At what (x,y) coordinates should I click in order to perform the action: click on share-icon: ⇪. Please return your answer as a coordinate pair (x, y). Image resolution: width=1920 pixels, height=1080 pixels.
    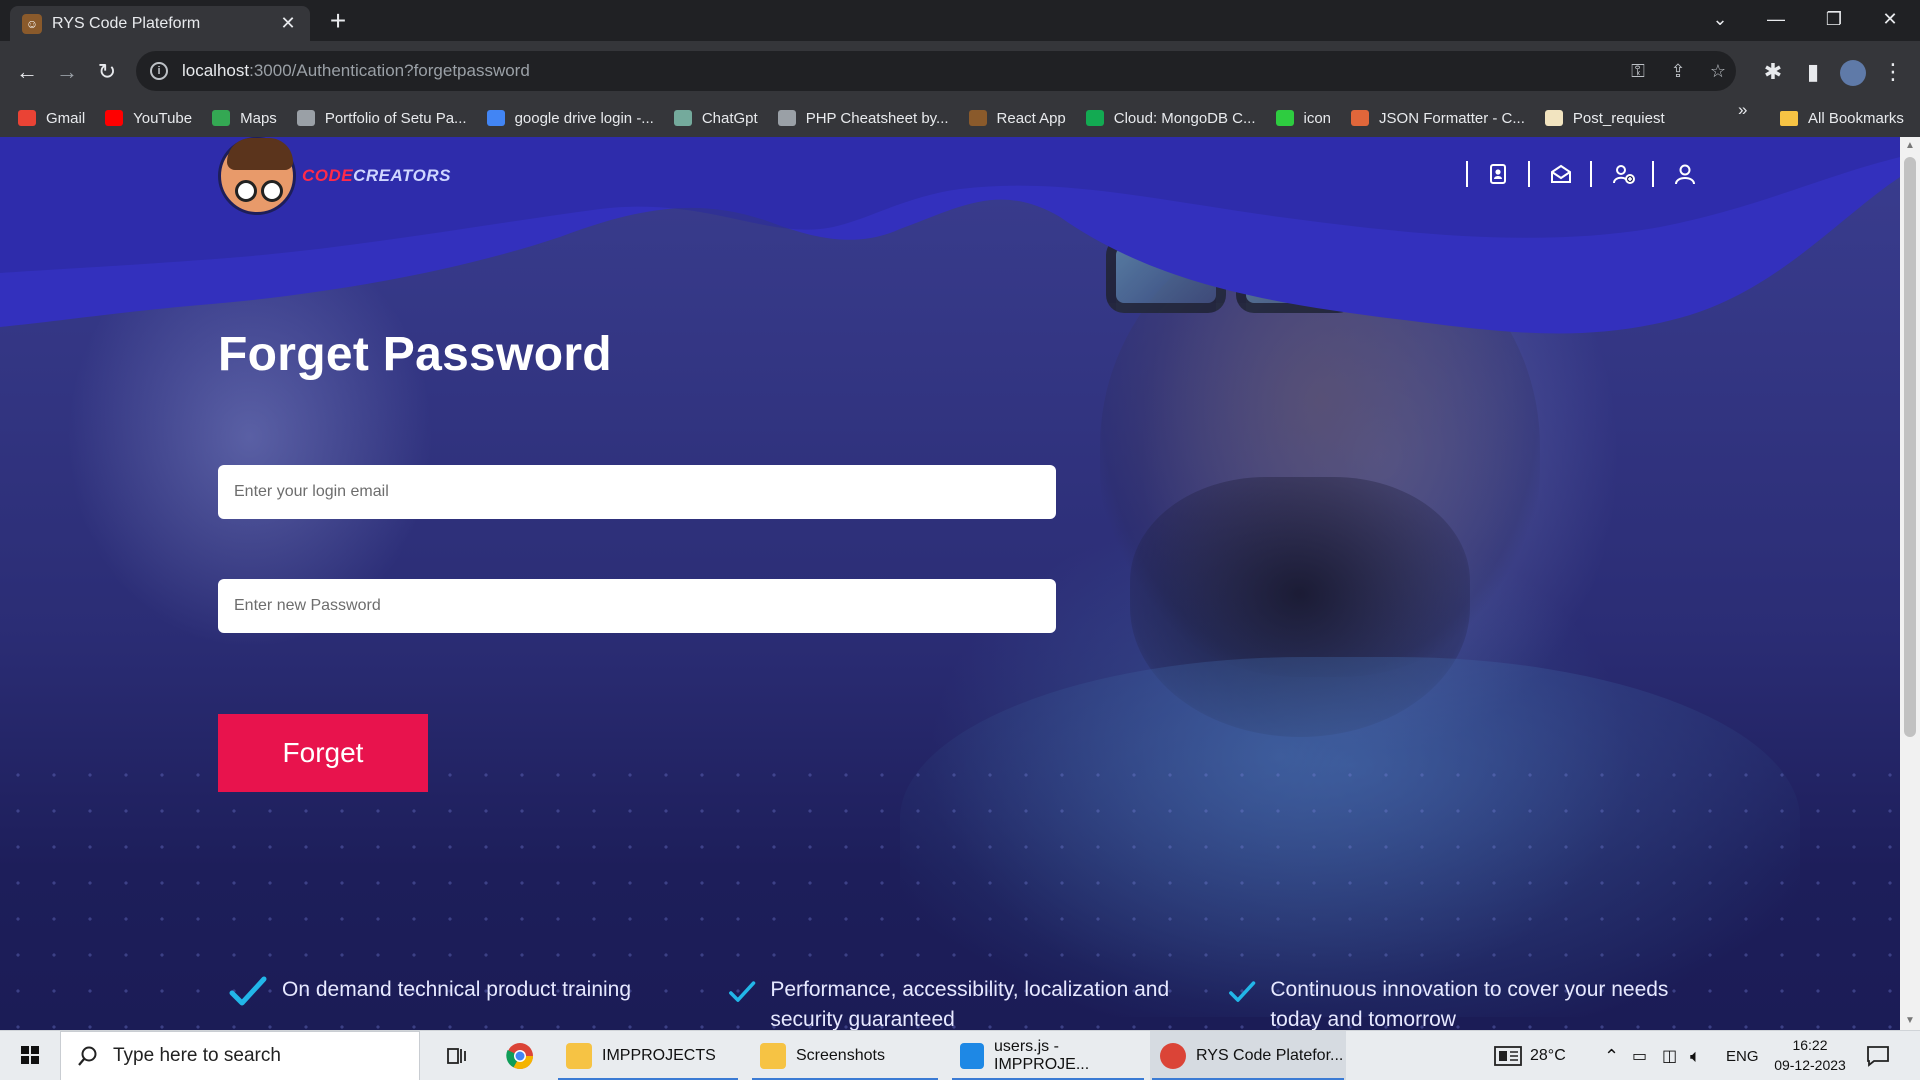
    Looking at the image, I should click on (1678, 71).